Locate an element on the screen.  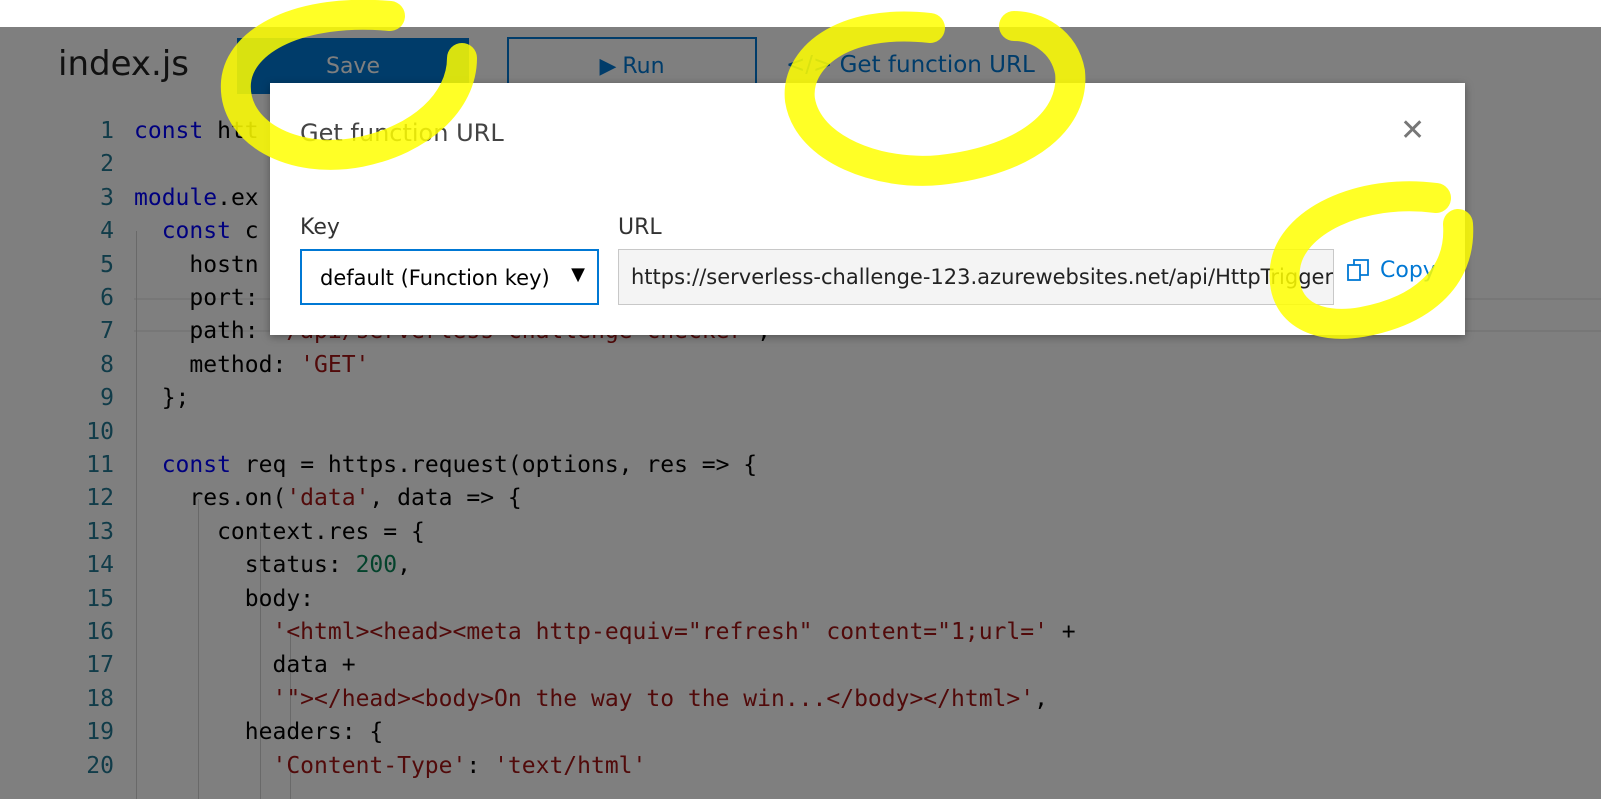
copy-button: Copy is located at coordinates (1391, 270).